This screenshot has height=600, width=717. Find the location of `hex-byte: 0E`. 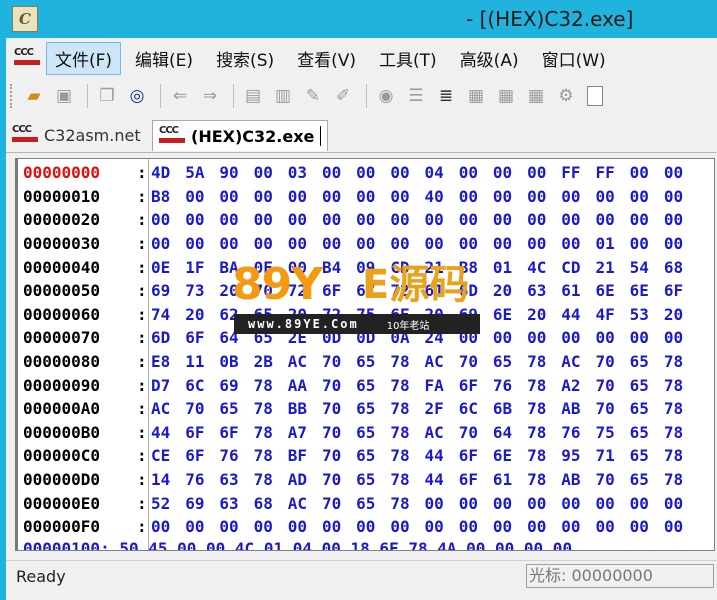

hex-byte: 0E is located at coordinates (168, 267).